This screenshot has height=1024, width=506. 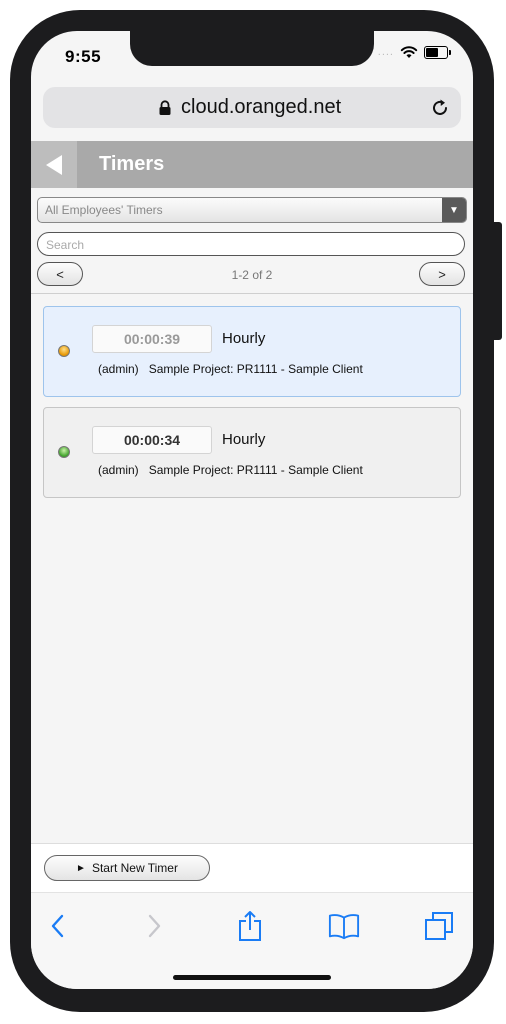 I want to click on page-info: 1-2 of 2, so click(x=252, y=275).